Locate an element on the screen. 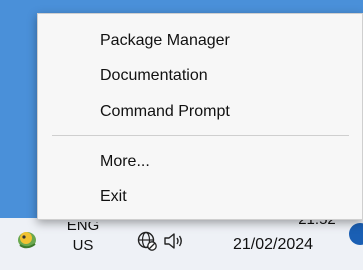 This screenshot has height=270, width=363. notification-icon is located at coordinates (356, 234).